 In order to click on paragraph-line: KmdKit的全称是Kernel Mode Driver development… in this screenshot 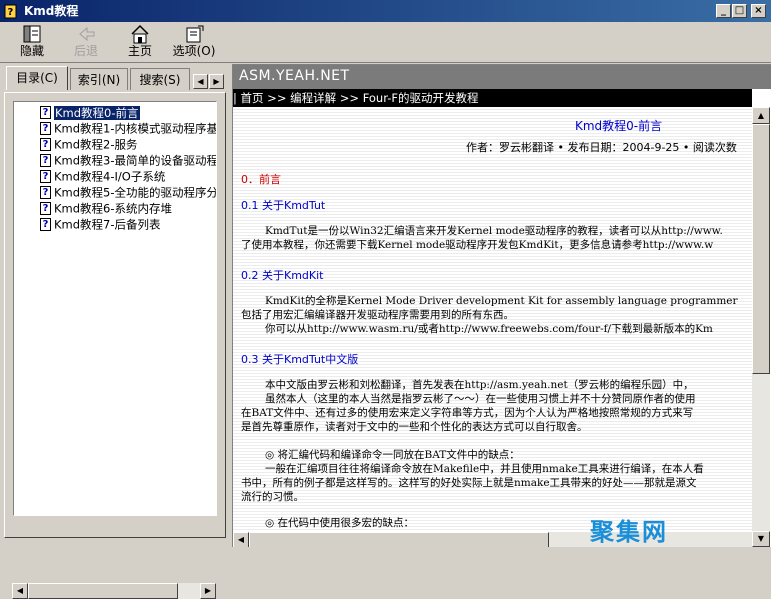, I will do `click(501, 301)`.